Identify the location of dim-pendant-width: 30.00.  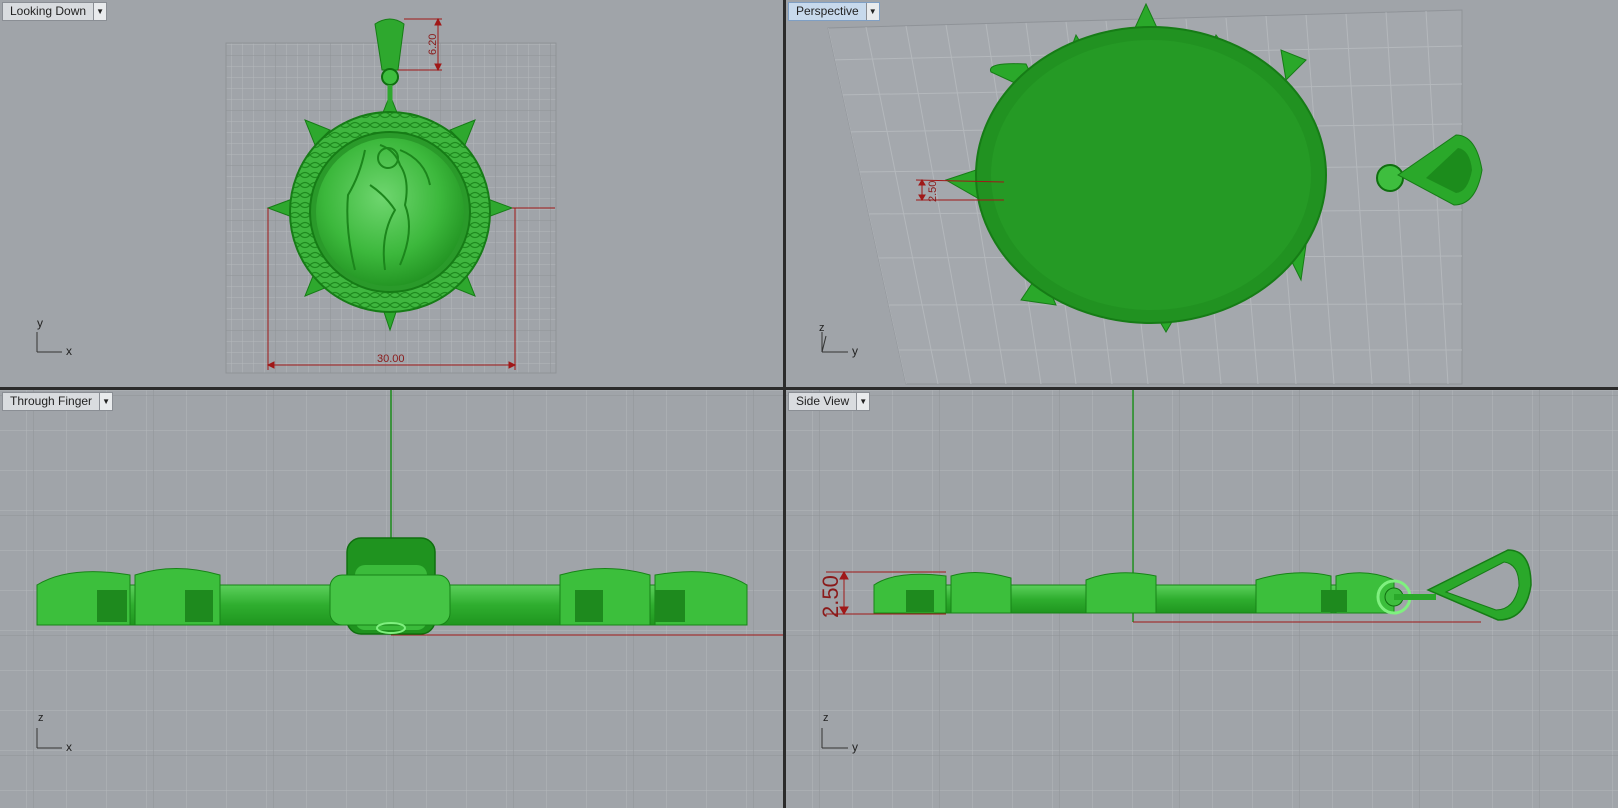
(391, 359).